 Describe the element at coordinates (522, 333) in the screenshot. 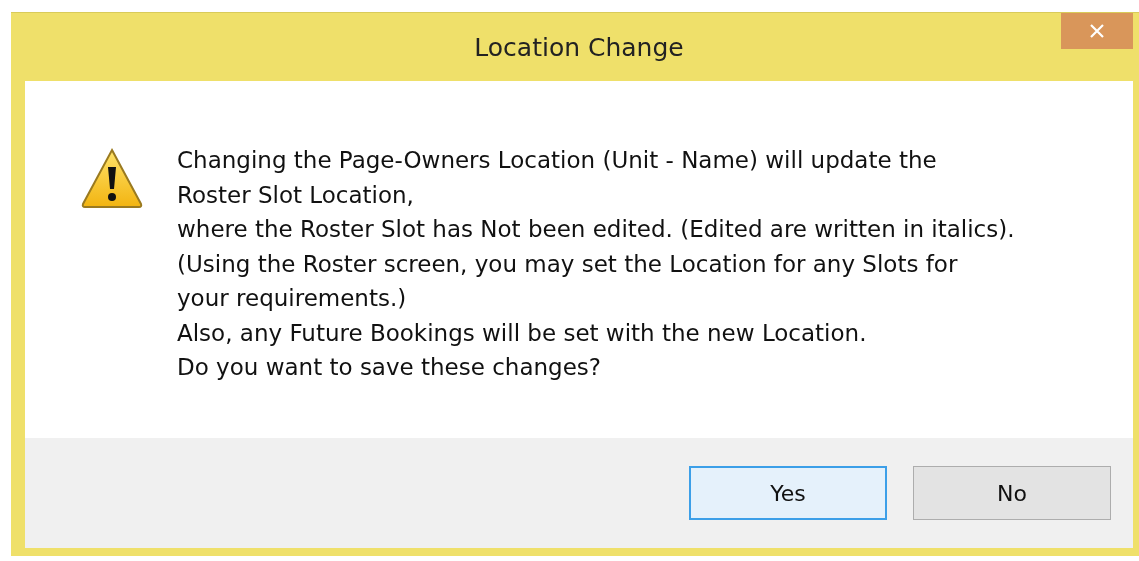

I see `message-text: Also, any Future Bookings will be set with the new Location.` at that location.